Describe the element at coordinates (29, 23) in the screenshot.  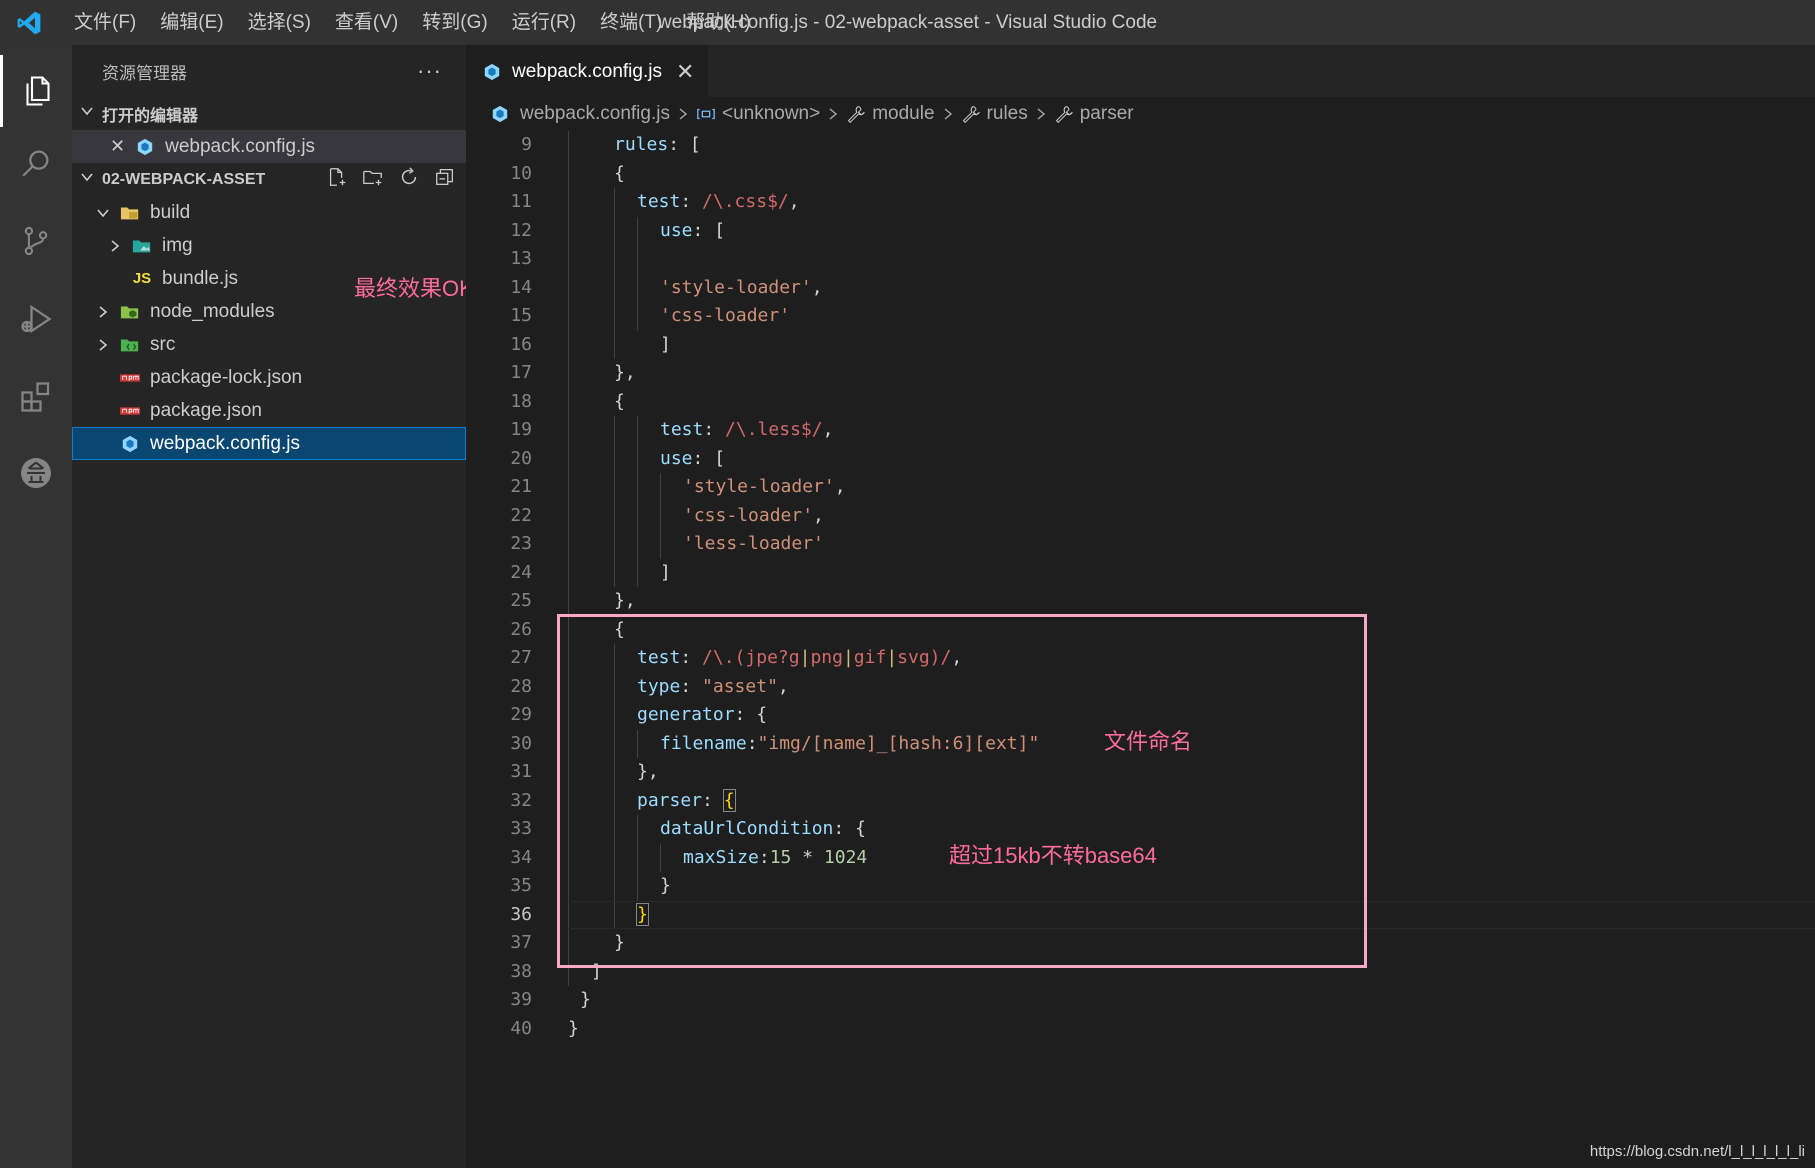
I see `vscode-logo-icon` at that location.